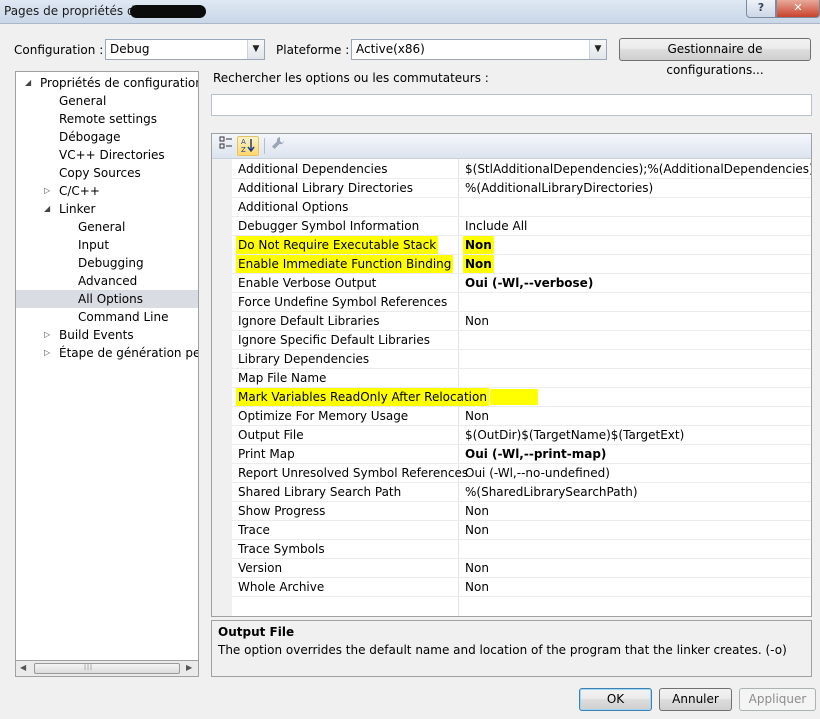 The height and width of the screenshot is (719, 820). Describe the element at coordinates (521, 207) in the screenshot. I see `property-row: Additional Options` at that location.